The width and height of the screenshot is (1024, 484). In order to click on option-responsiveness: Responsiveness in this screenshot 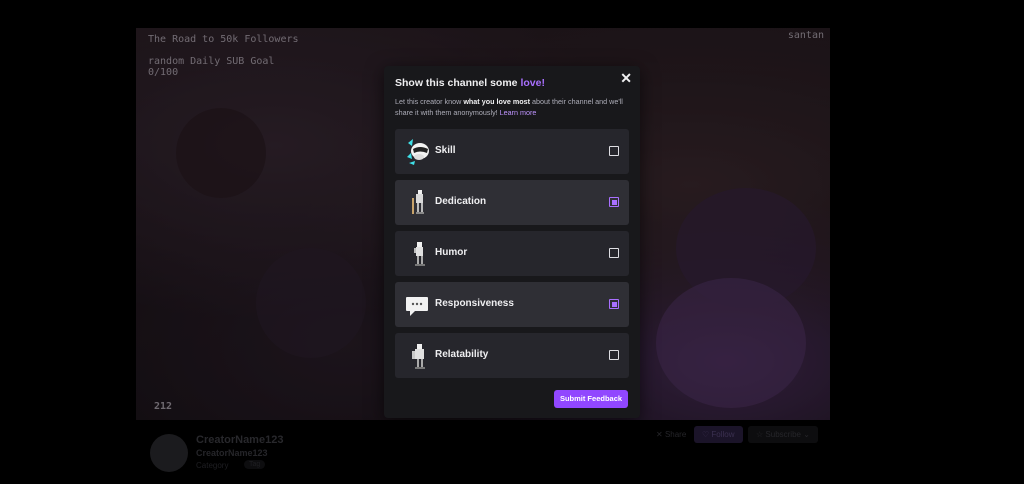, I will do `click(512, 304)`.